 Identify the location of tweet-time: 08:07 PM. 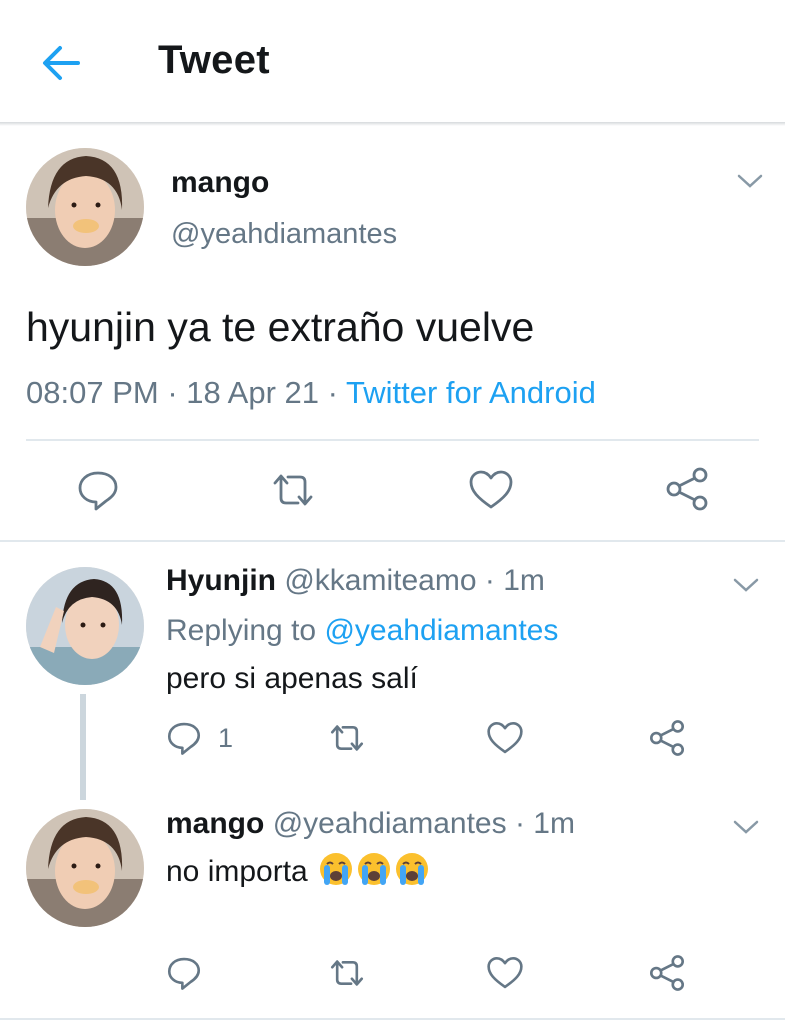
(92, 392).